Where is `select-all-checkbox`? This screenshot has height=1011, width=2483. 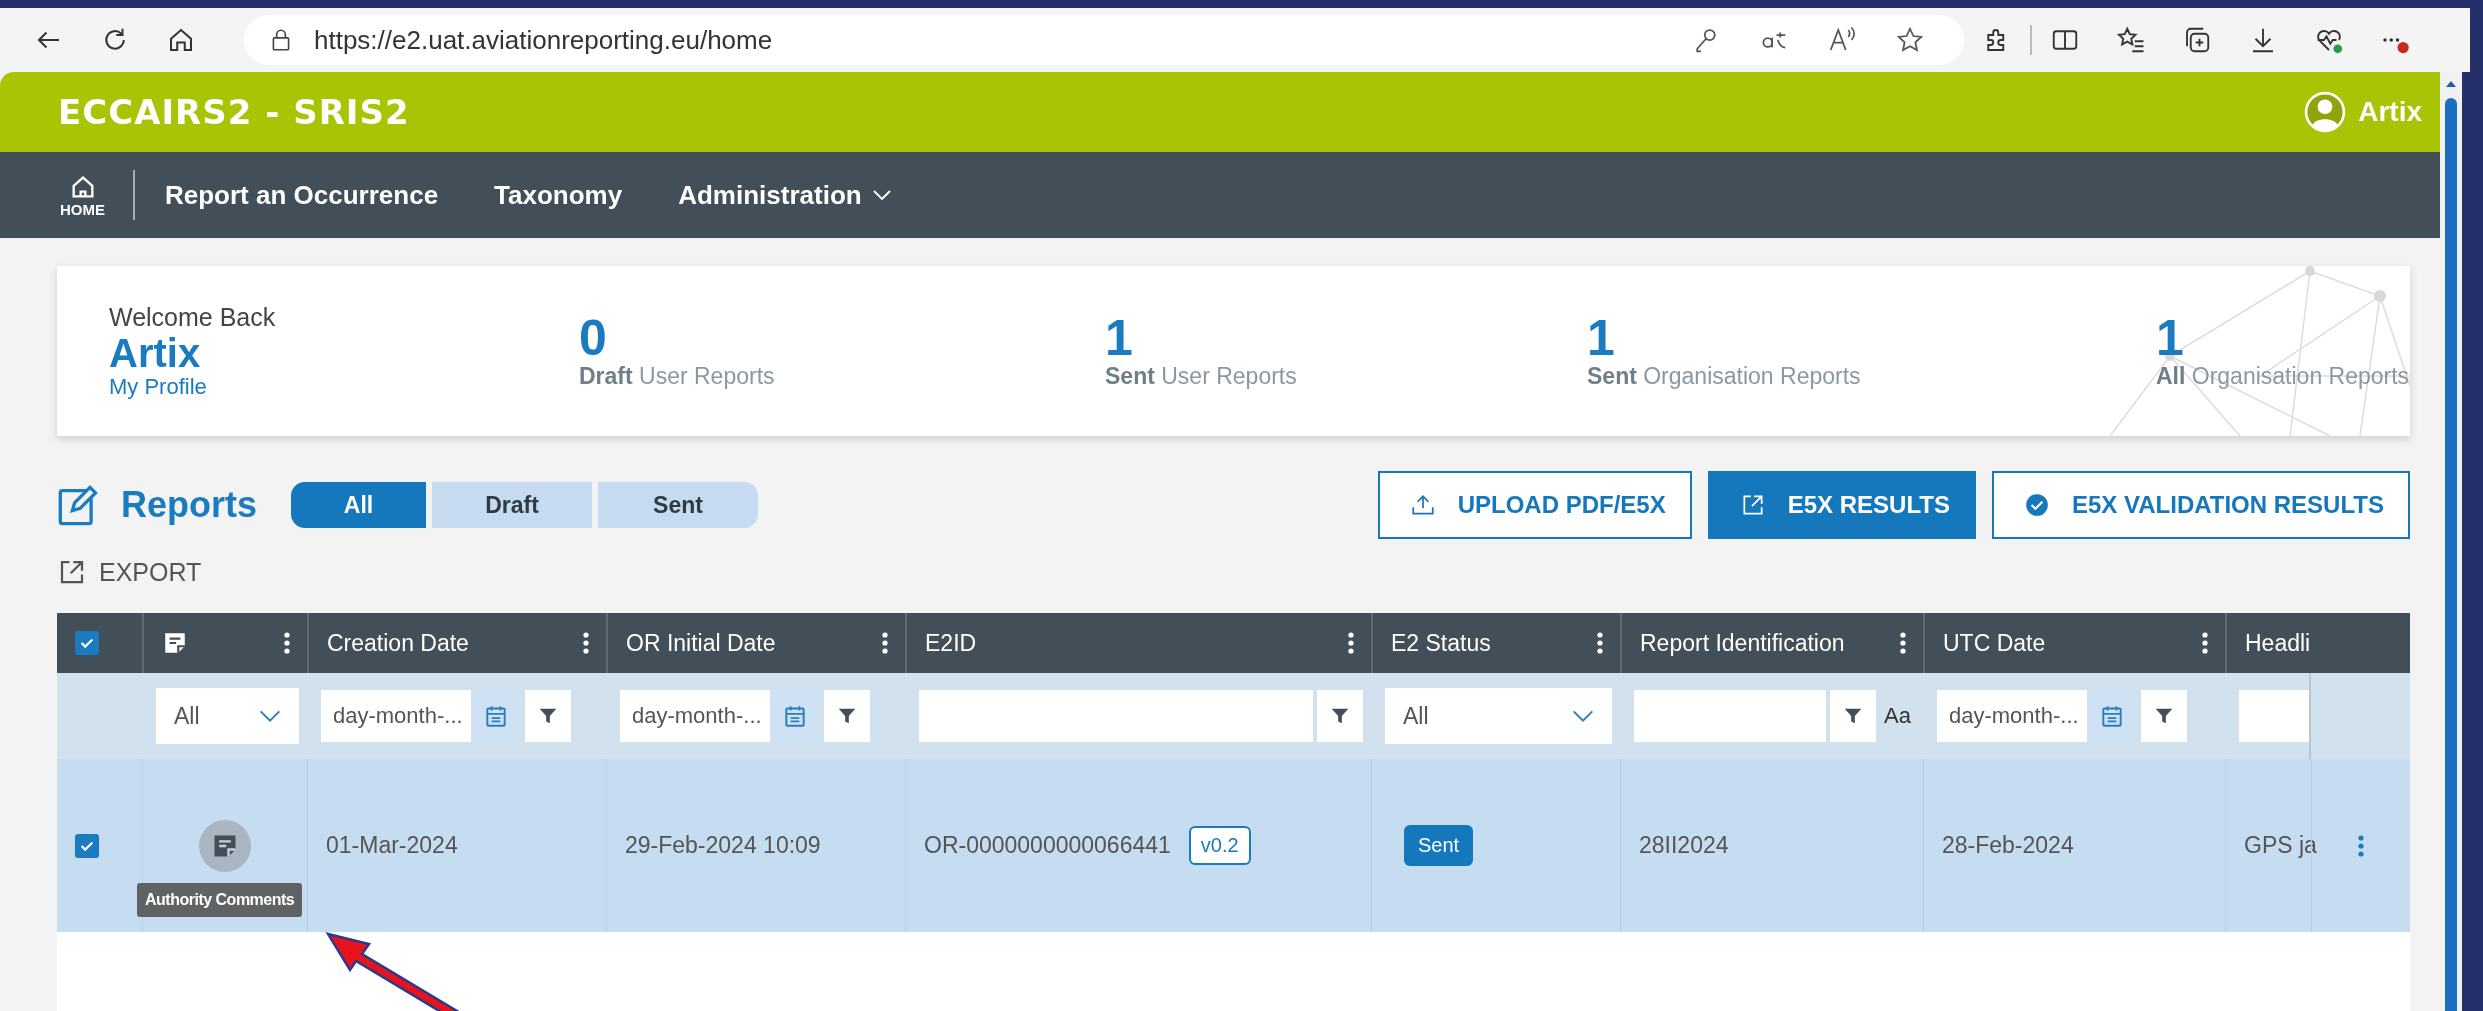 select-all-checkbox is located at coordinates (87, 643).